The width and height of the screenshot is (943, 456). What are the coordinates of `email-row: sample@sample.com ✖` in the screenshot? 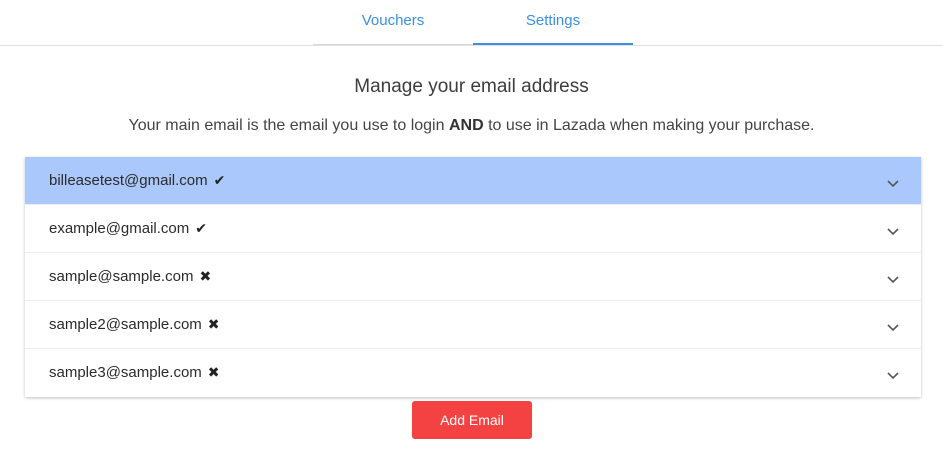 It's located at (473, 277).